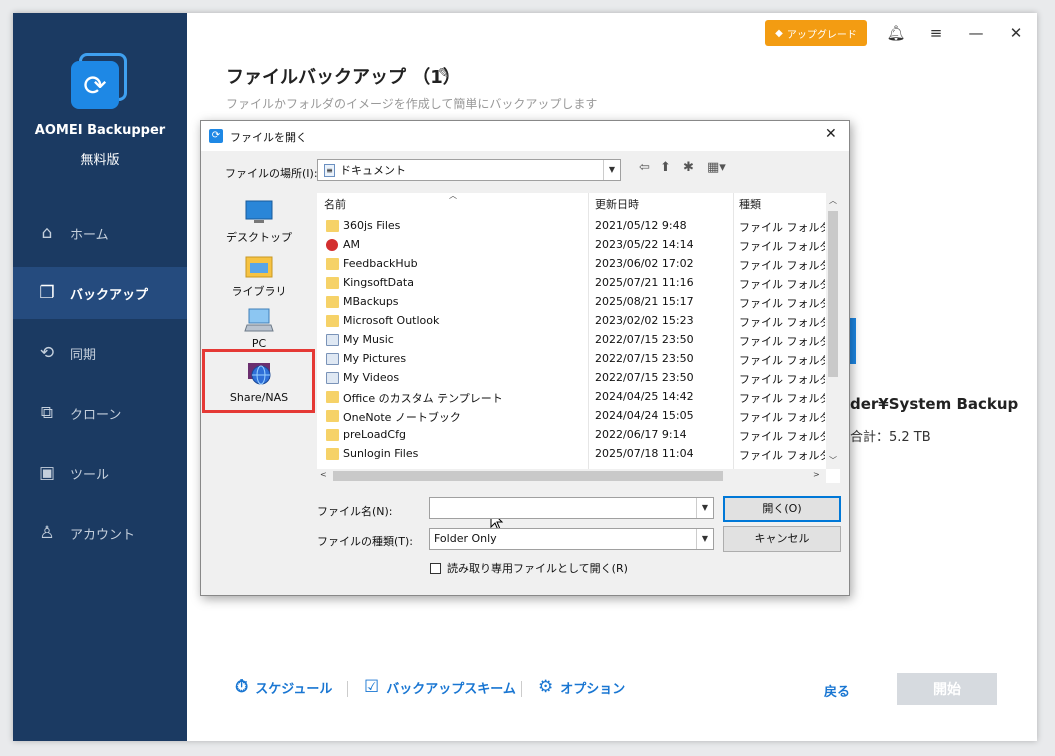 The image size is (1055, 756). I want to click on file-row: FeedbackHub 2023/06/02 17:02 ファイル フォルダー, so click(571, 264).